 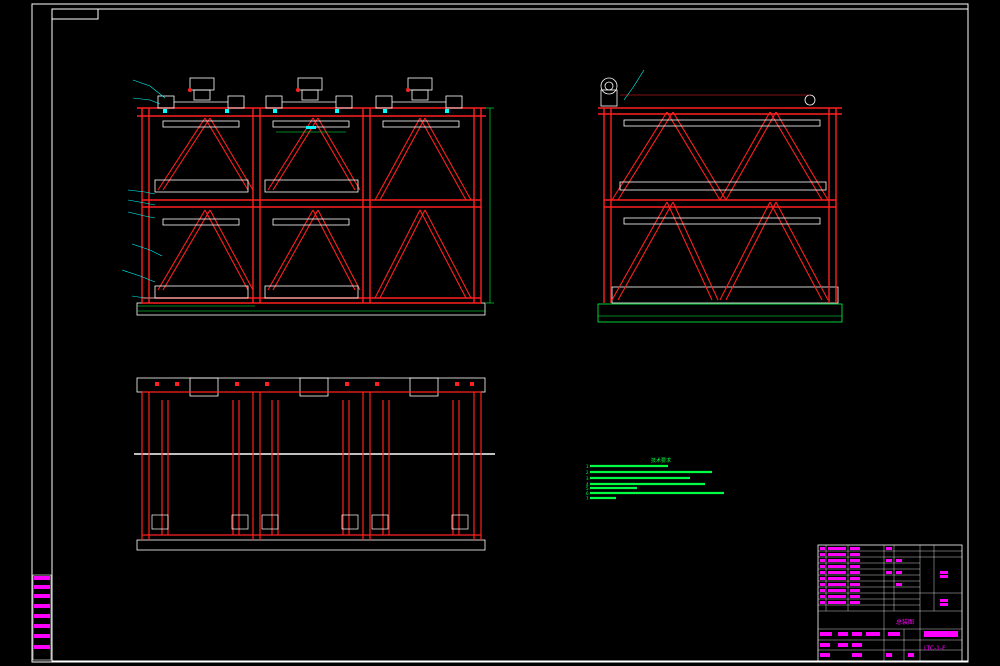 What do you see at coordinates (588, 466) in the screenshot?
I see `tech-note-1: 1.` at bounding box center [588, 466].